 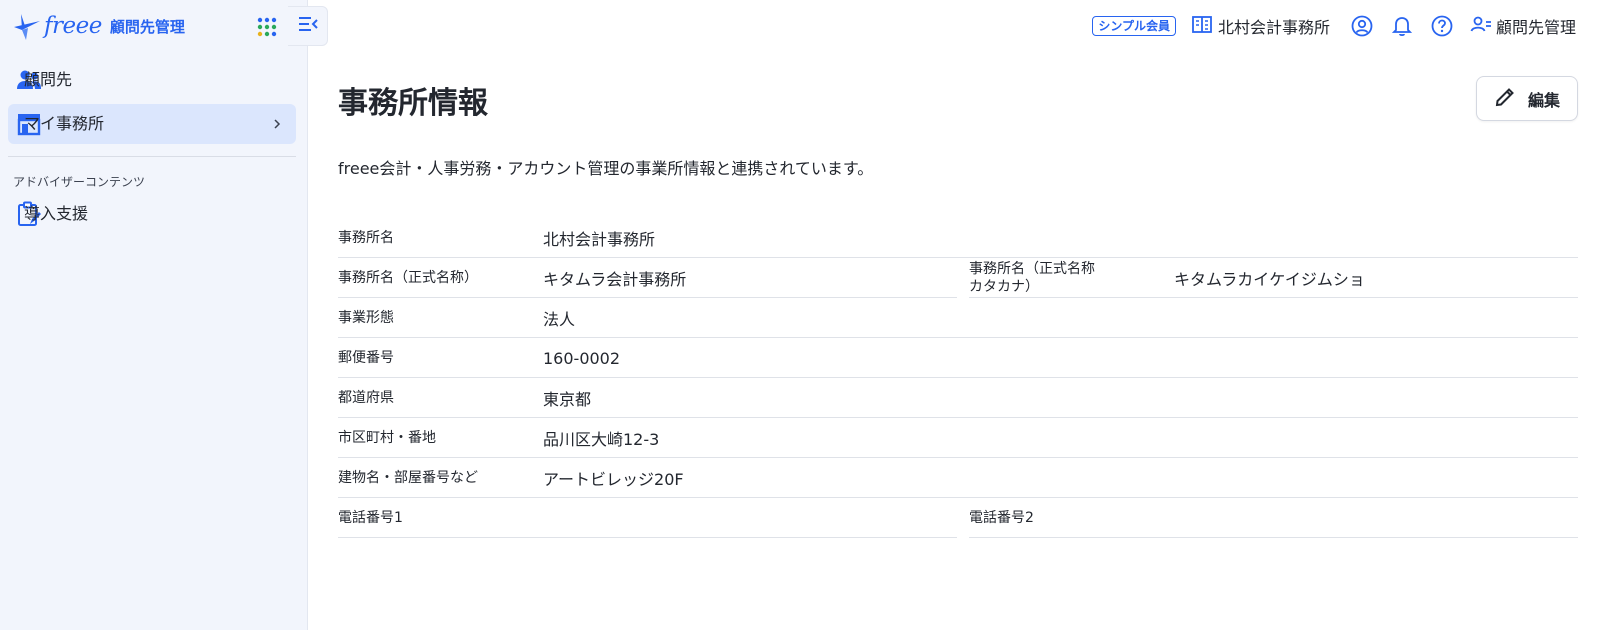 I want to click on help-icon, so click(x=1442, y=26).